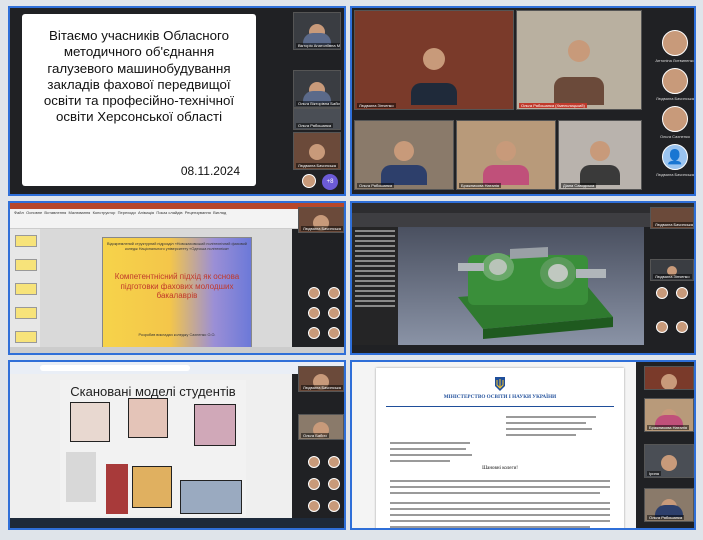 The image size is (703, 540). I want to click on status-bar, so click(177, 350).